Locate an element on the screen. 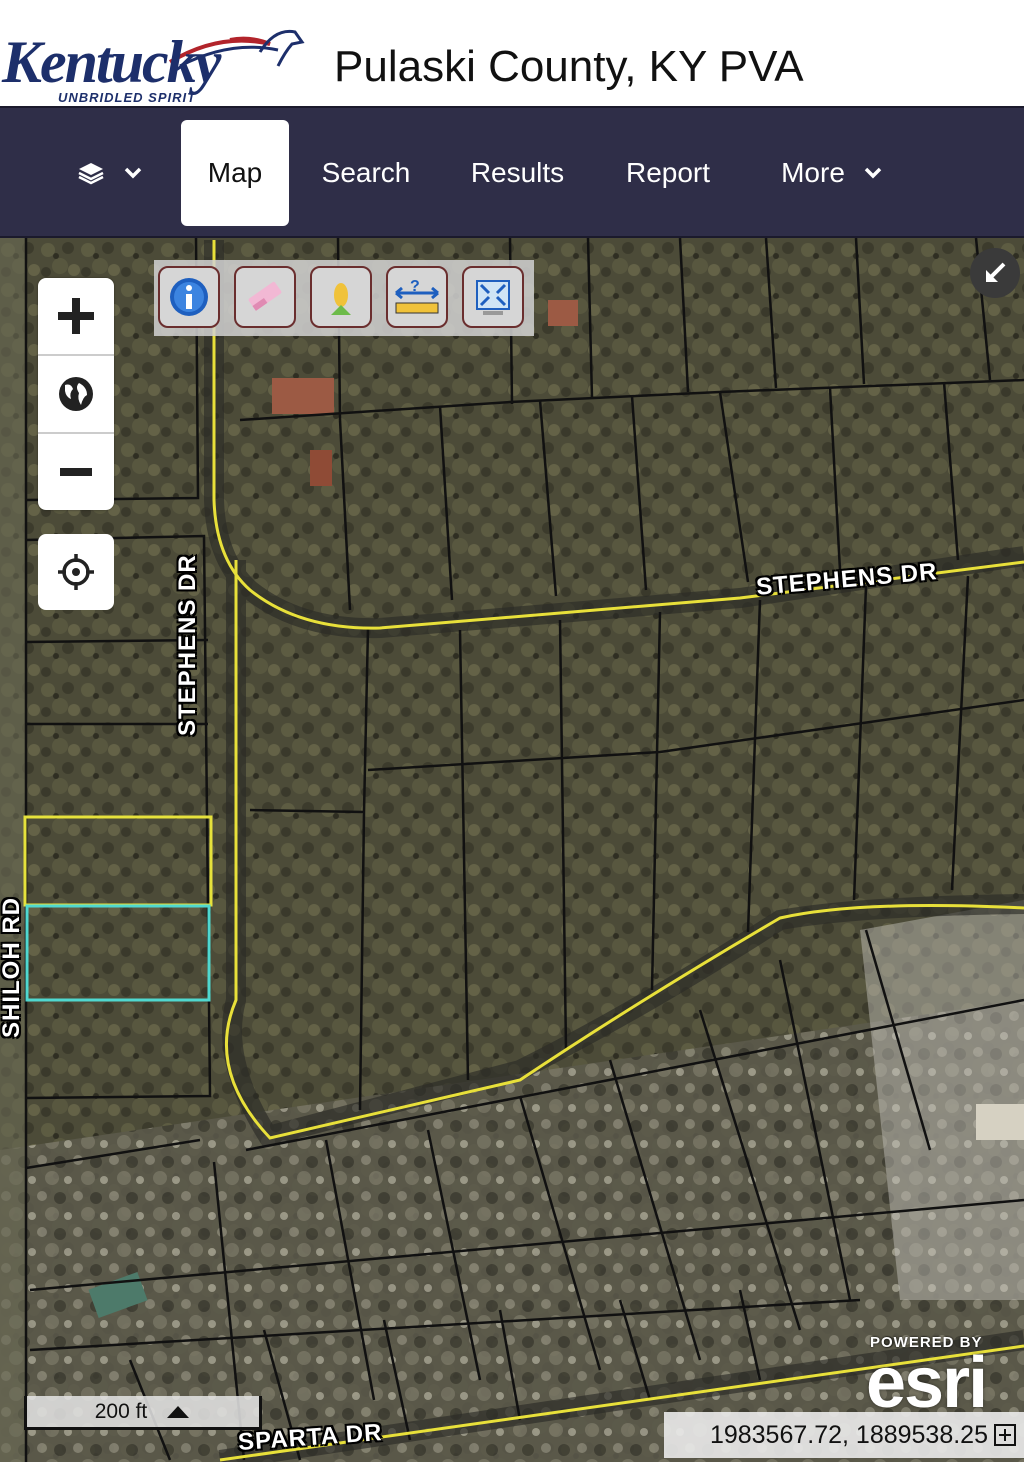 The height and width of the screenshot is (1462, 1024). coordinate-readout: 1983567.72, 1889538.25 is located at coordinates (844, 1435).